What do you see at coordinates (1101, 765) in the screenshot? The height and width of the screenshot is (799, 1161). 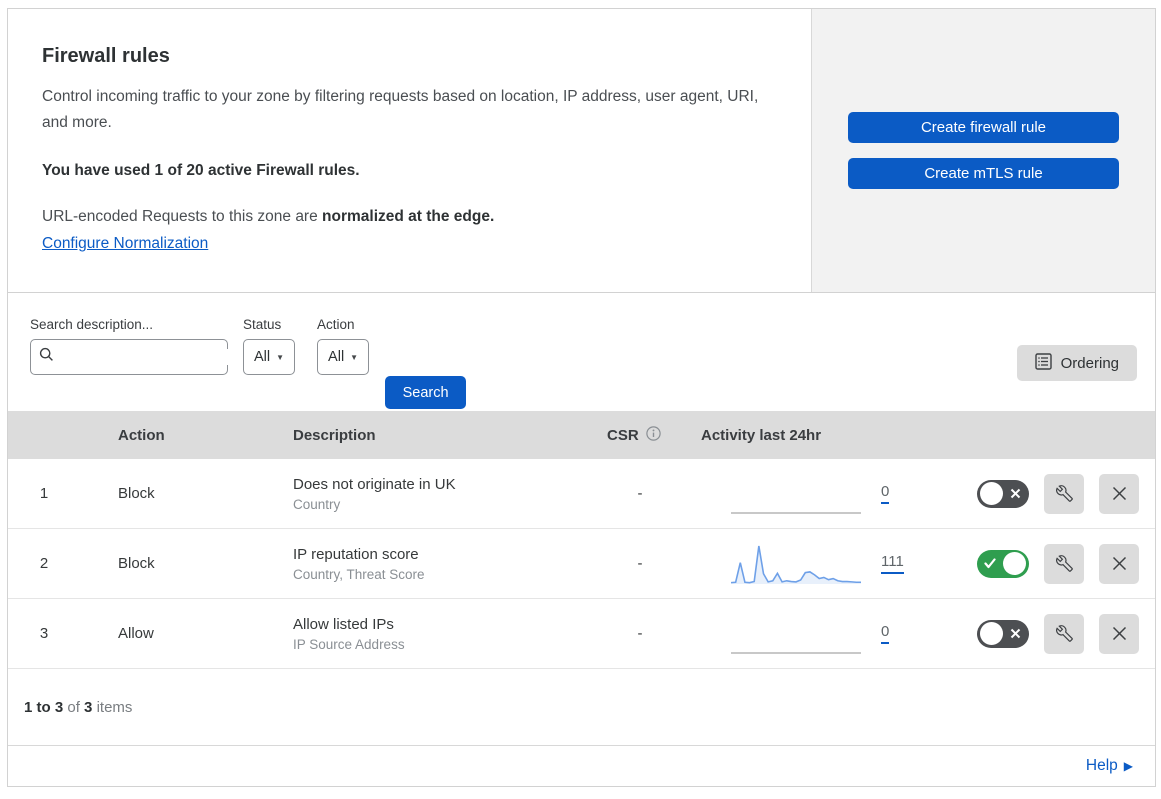 I see `help-label: Help` at bounding box center [1101, 765].